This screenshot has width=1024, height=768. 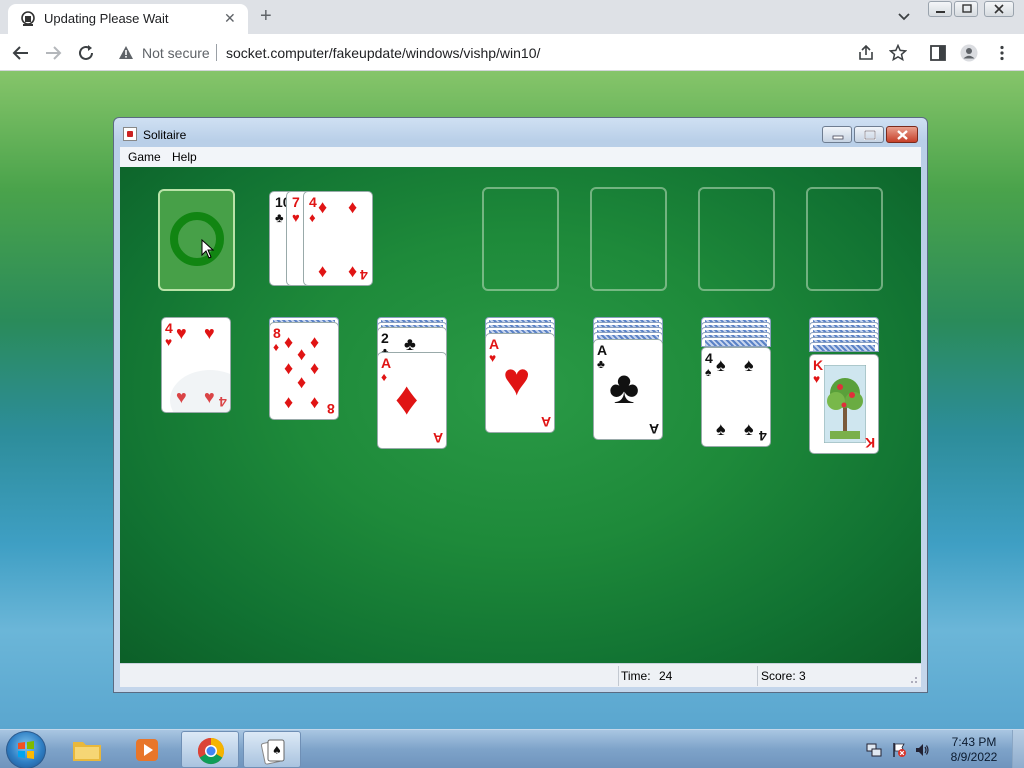 I want to click on warning-triangle-icon, so click(x=126, y=52).